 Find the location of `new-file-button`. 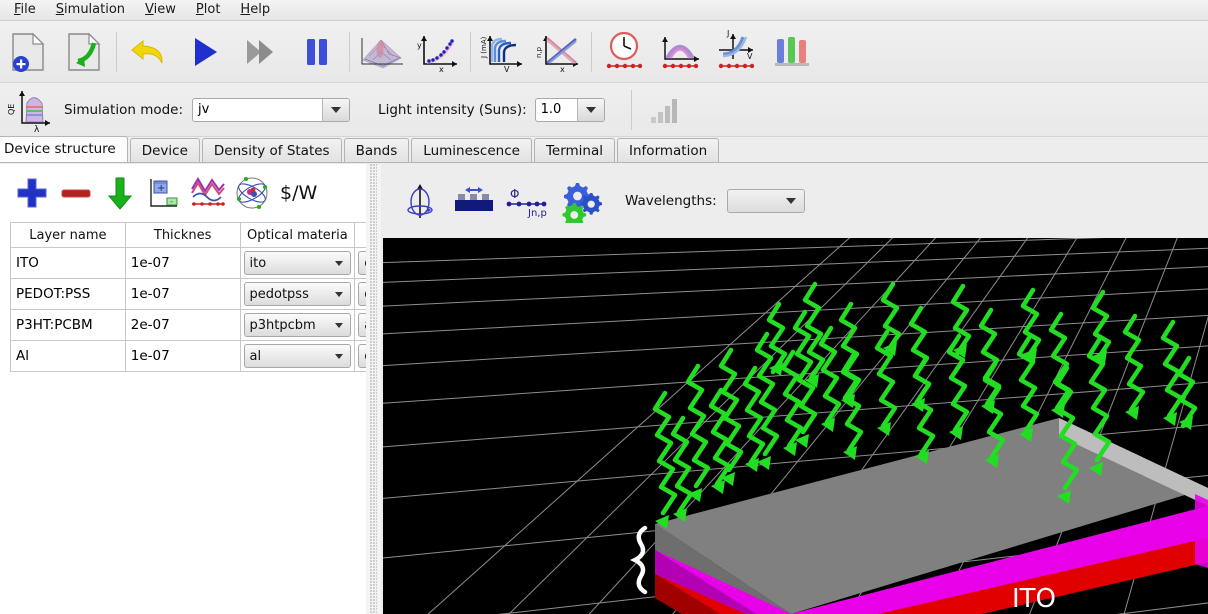

new-file-button is located at coordinates (28, 52).